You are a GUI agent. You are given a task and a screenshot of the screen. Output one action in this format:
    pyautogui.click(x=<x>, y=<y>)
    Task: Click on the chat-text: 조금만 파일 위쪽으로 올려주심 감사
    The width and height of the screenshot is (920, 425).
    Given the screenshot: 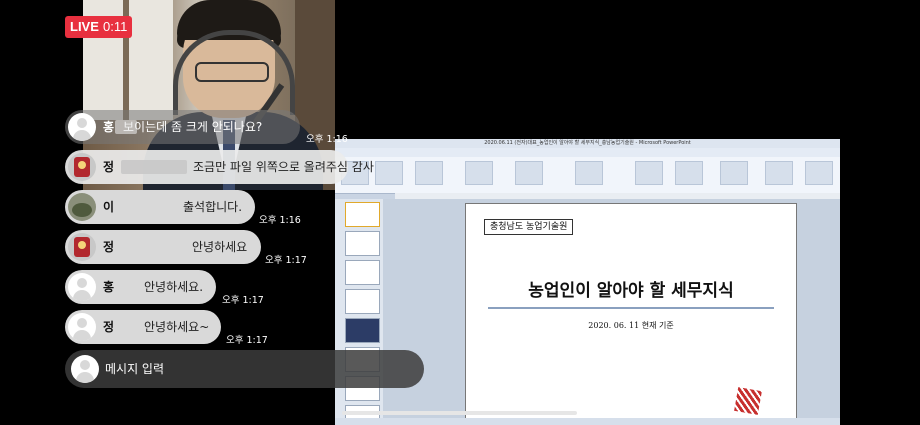 What is the action you would take?
    pyautogui.click(x=283, y=167)
    